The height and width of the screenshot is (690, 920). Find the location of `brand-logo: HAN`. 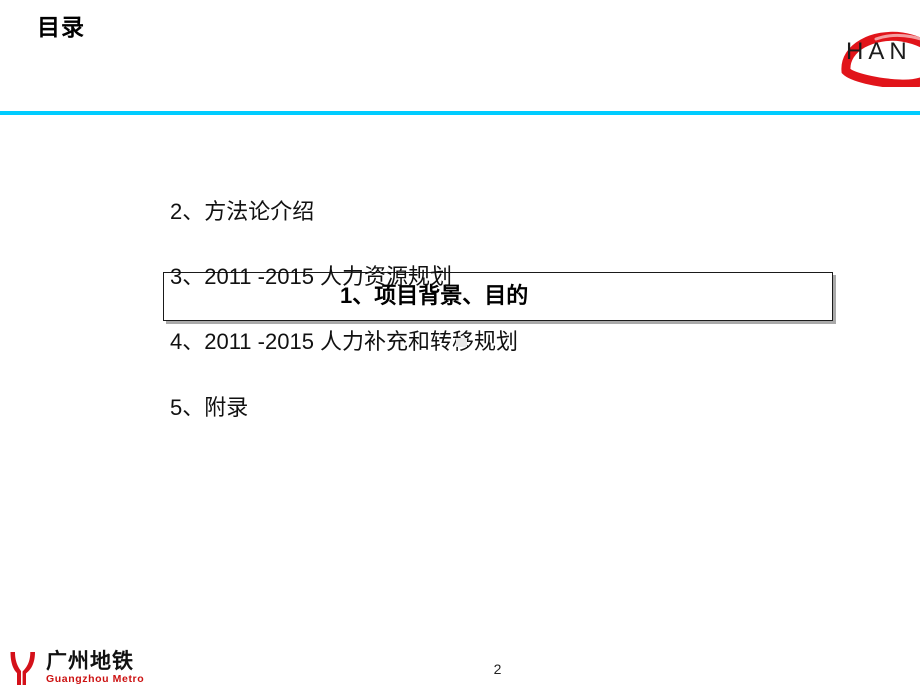

brand-logo: HAN is located at coordinates (878, 57).